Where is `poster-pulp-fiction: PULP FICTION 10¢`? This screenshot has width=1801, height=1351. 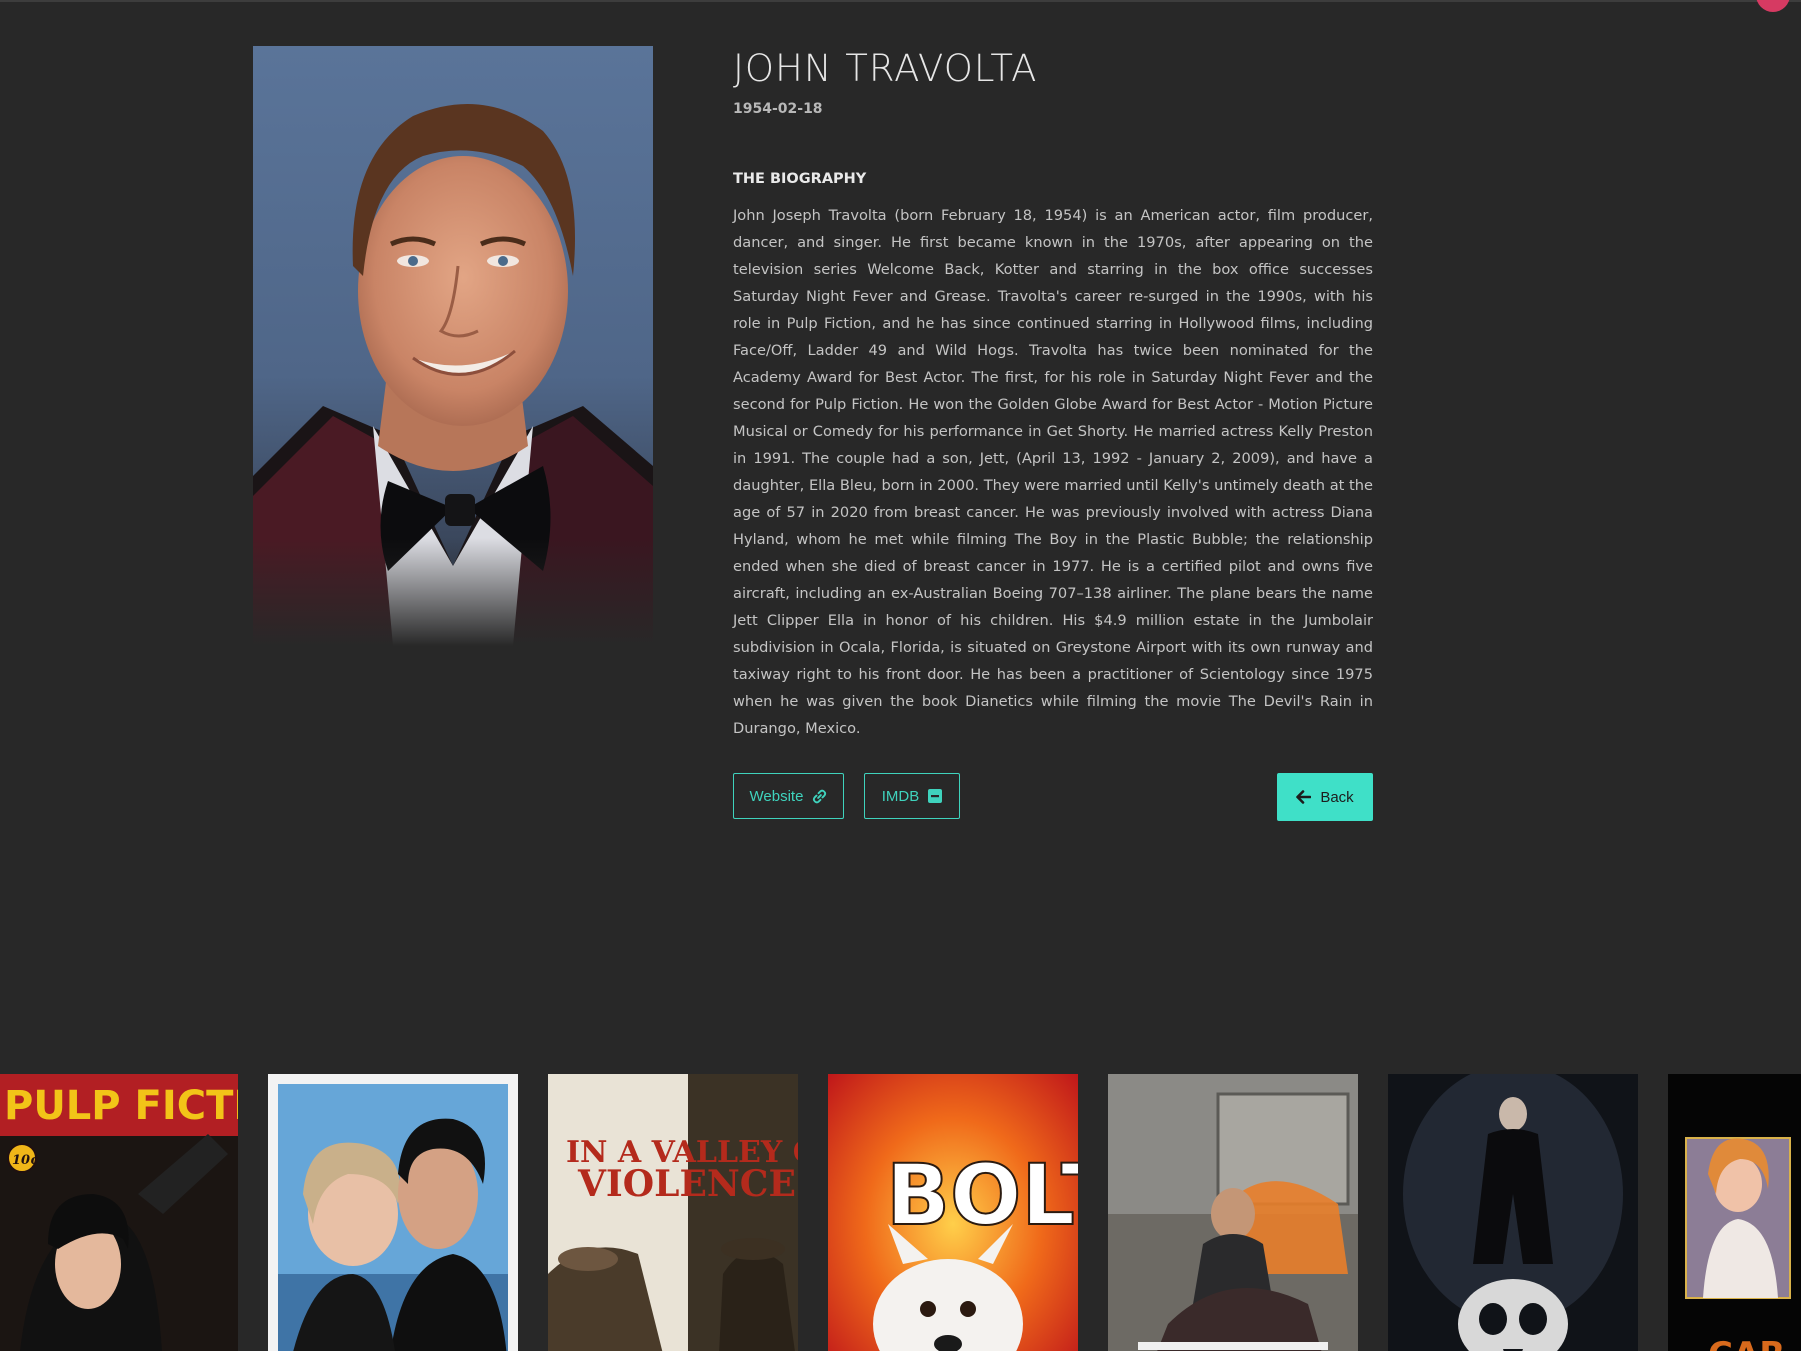 poster-pulp-fiction: PULP FICTION 10¢ is located at coordinates (119, 1212).